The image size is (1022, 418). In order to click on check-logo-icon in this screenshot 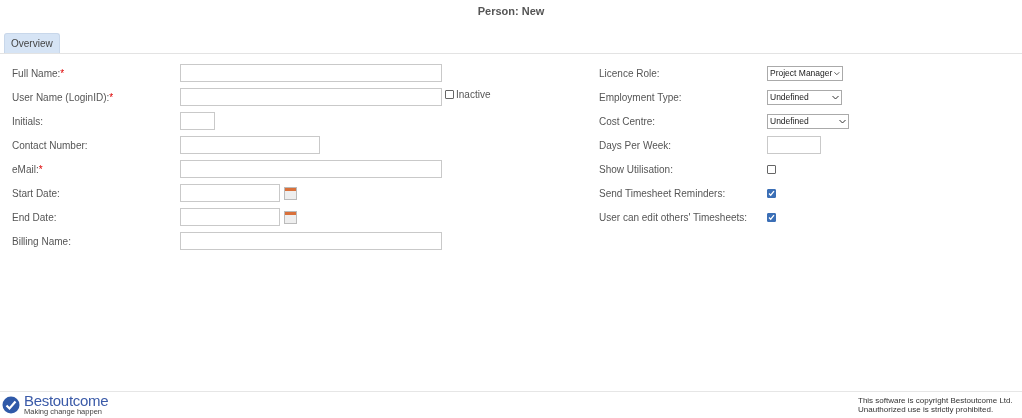, I will do `click(11, 405)`.